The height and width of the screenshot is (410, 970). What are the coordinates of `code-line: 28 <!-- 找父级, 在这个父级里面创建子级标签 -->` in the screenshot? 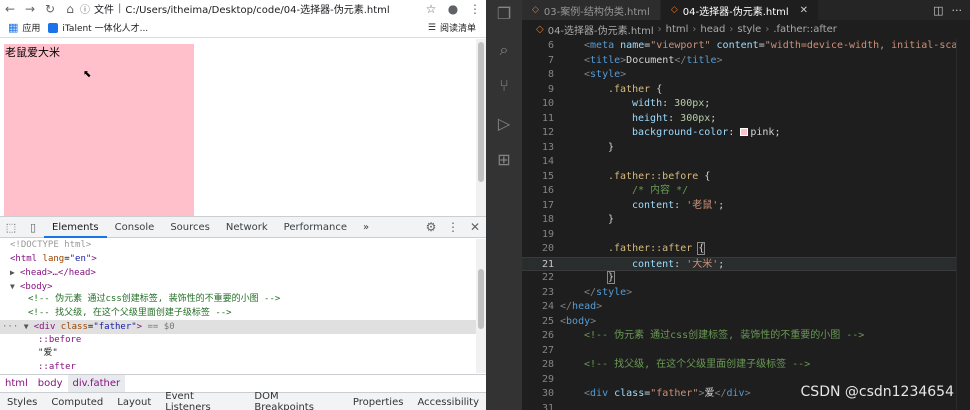 It's located at (746, 365).